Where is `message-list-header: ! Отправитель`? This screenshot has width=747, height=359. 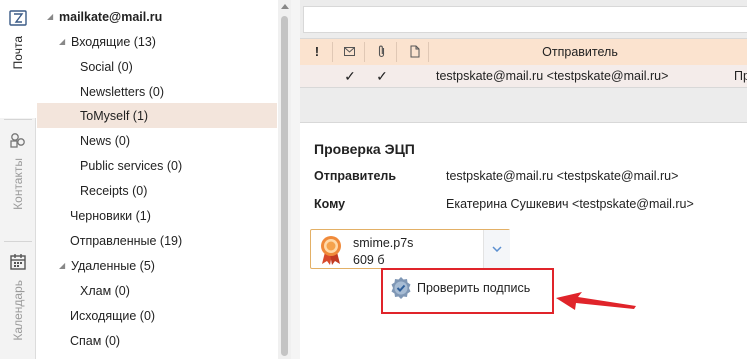 message-list-header: ! Отправитель is located at coordinates (523, 52).